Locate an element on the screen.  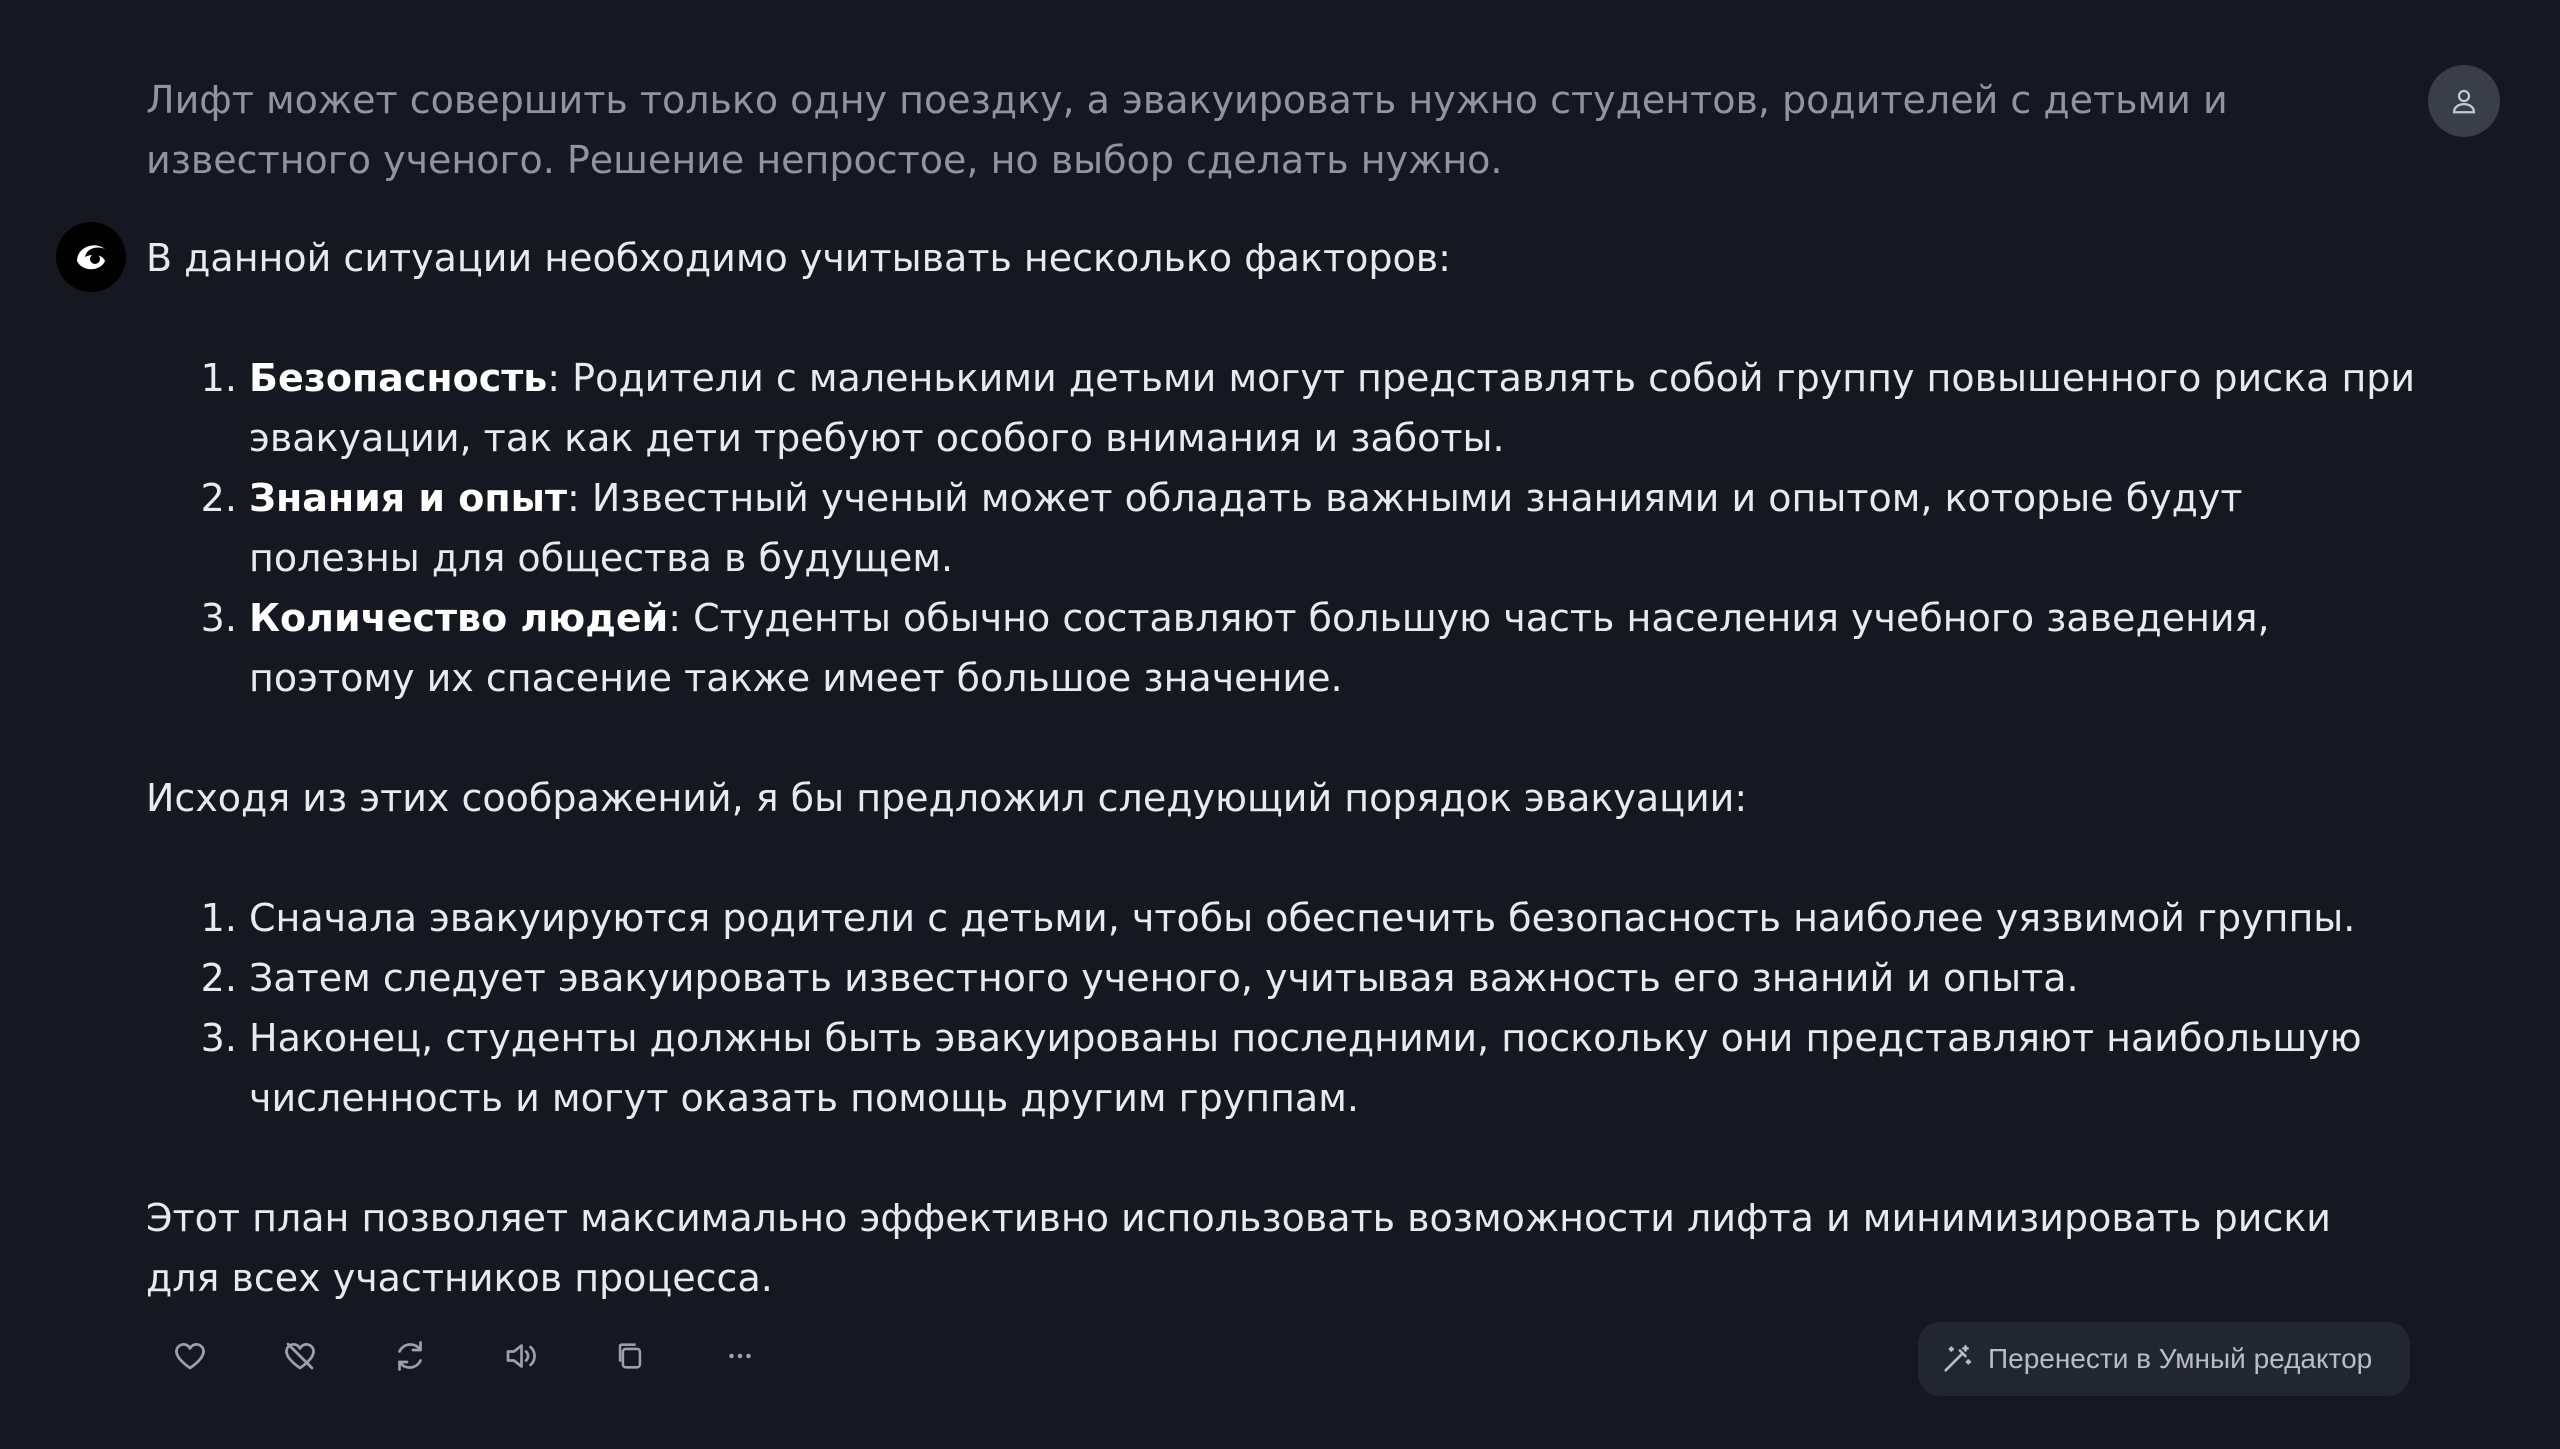
magic-wand-icon is located at coordinates (1958, 1358).